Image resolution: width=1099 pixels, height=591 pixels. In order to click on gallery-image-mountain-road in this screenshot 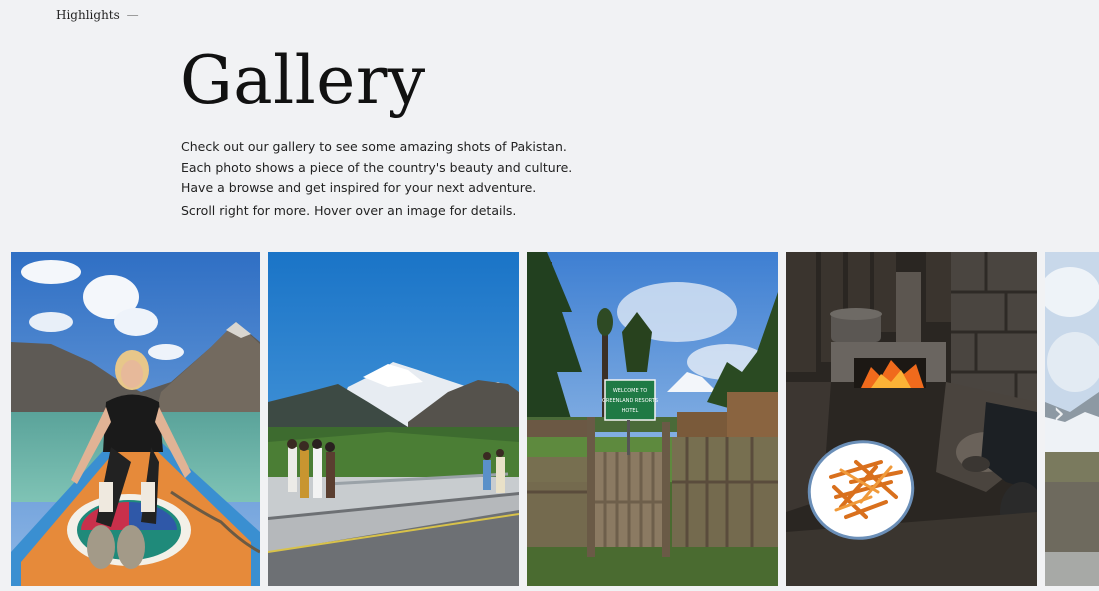, I will do `click(393, 419)`.